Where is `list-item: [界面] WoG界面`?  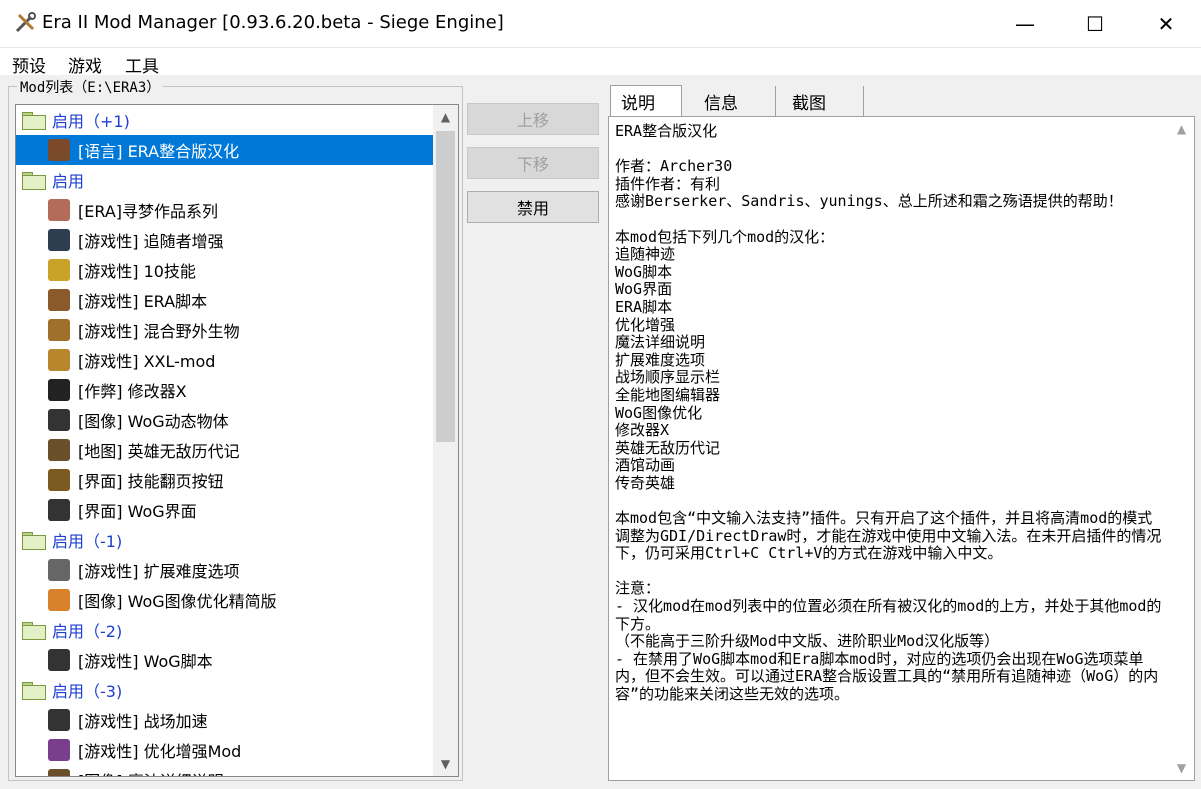 list-item: [界面] WoG界面 is located at coordinates (224, 510).